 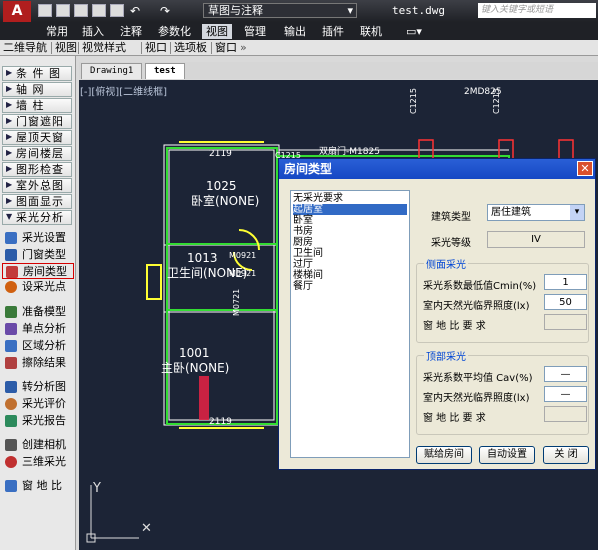 I want to click on model-icon, so click(x=11, y=312).